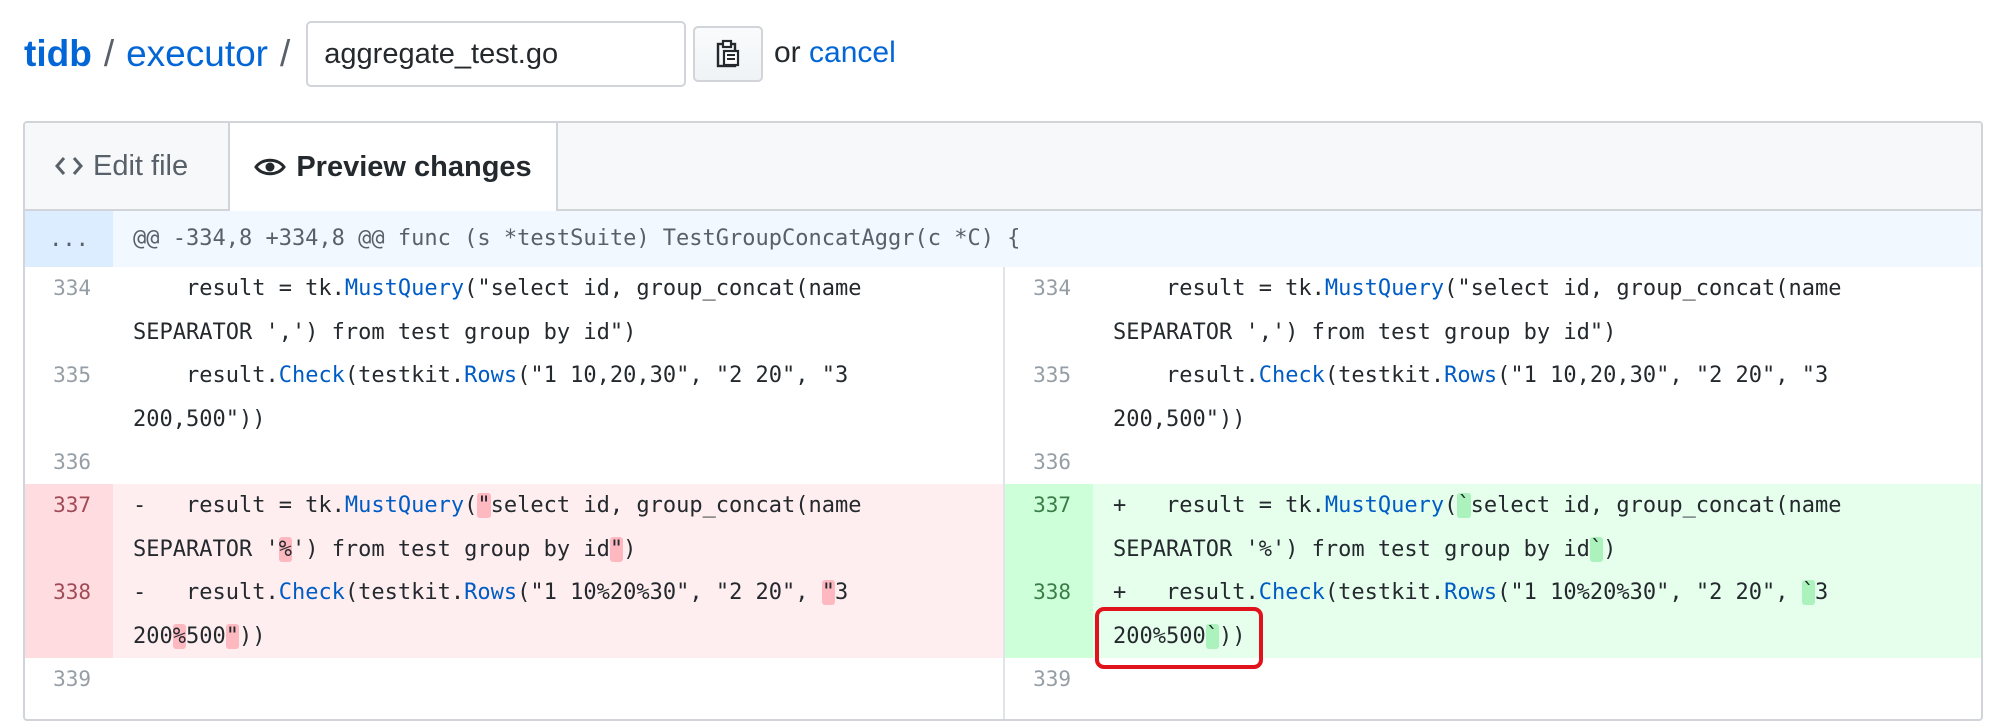 This screenshot has height=721, width=2006. What do you see at coordinates (69, 166) in the screenshot?
I see `code-icon` at bounding box center [69, 166].